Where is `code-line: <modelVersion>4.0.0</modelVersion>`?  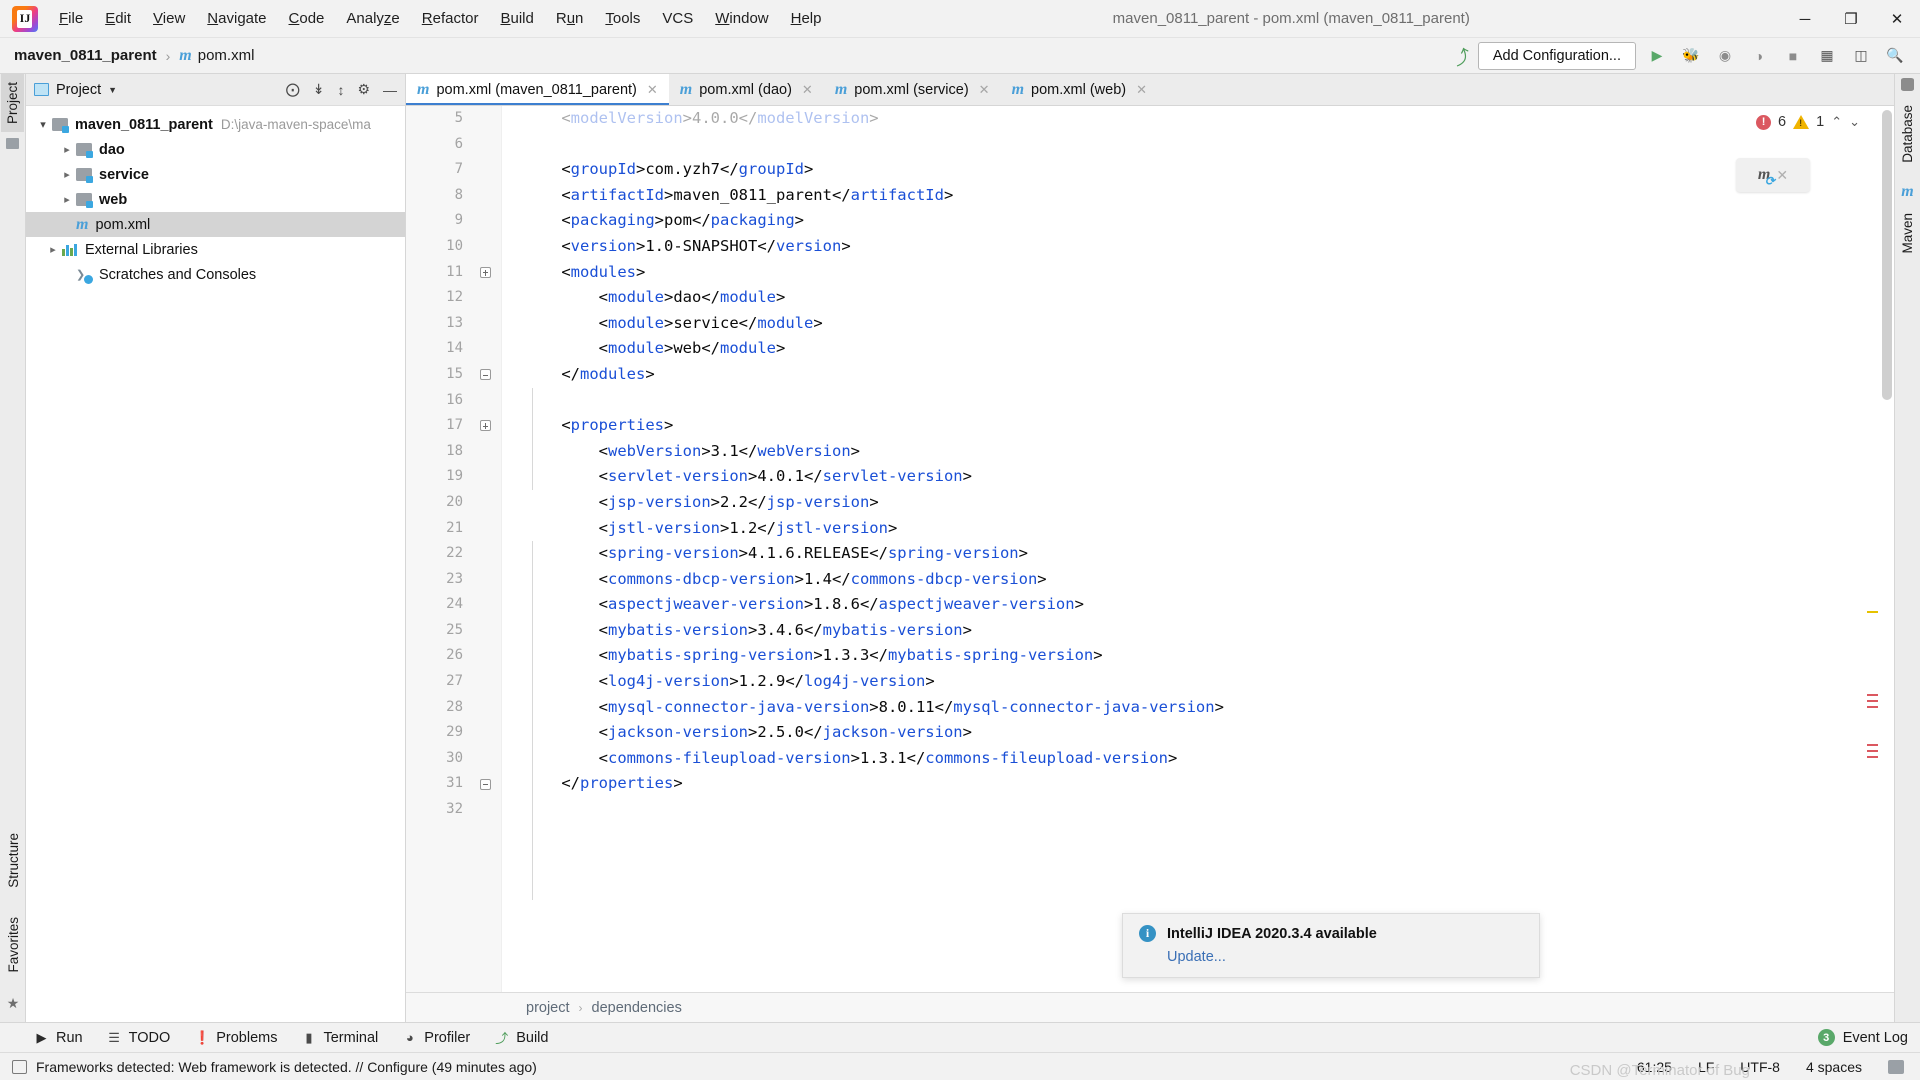 code-line: <modelVersion>4.0.0</modelVersion> is located at coordinates (1195, 119).